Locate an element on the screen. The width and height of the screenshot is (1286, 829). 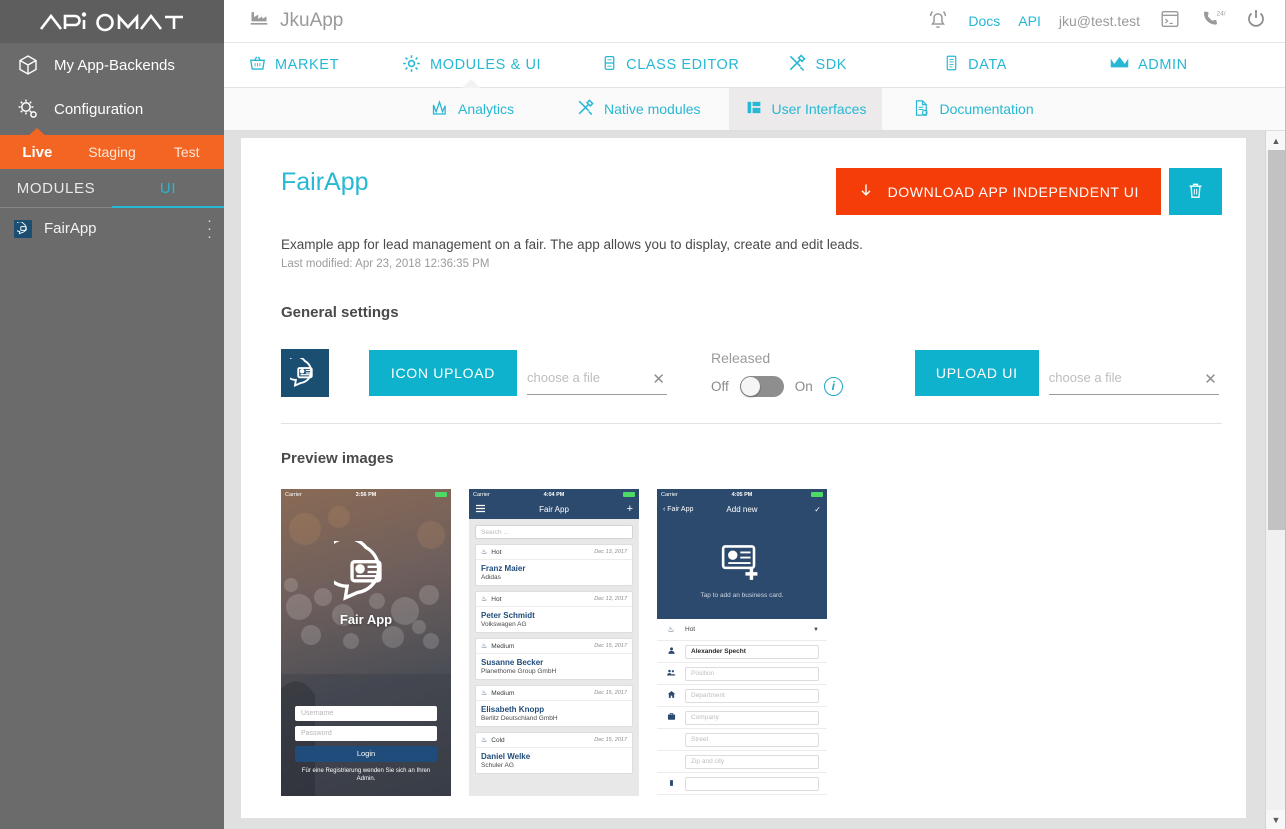
icon-file-field: choose a file ✕ is located at coordinates (597, 373).